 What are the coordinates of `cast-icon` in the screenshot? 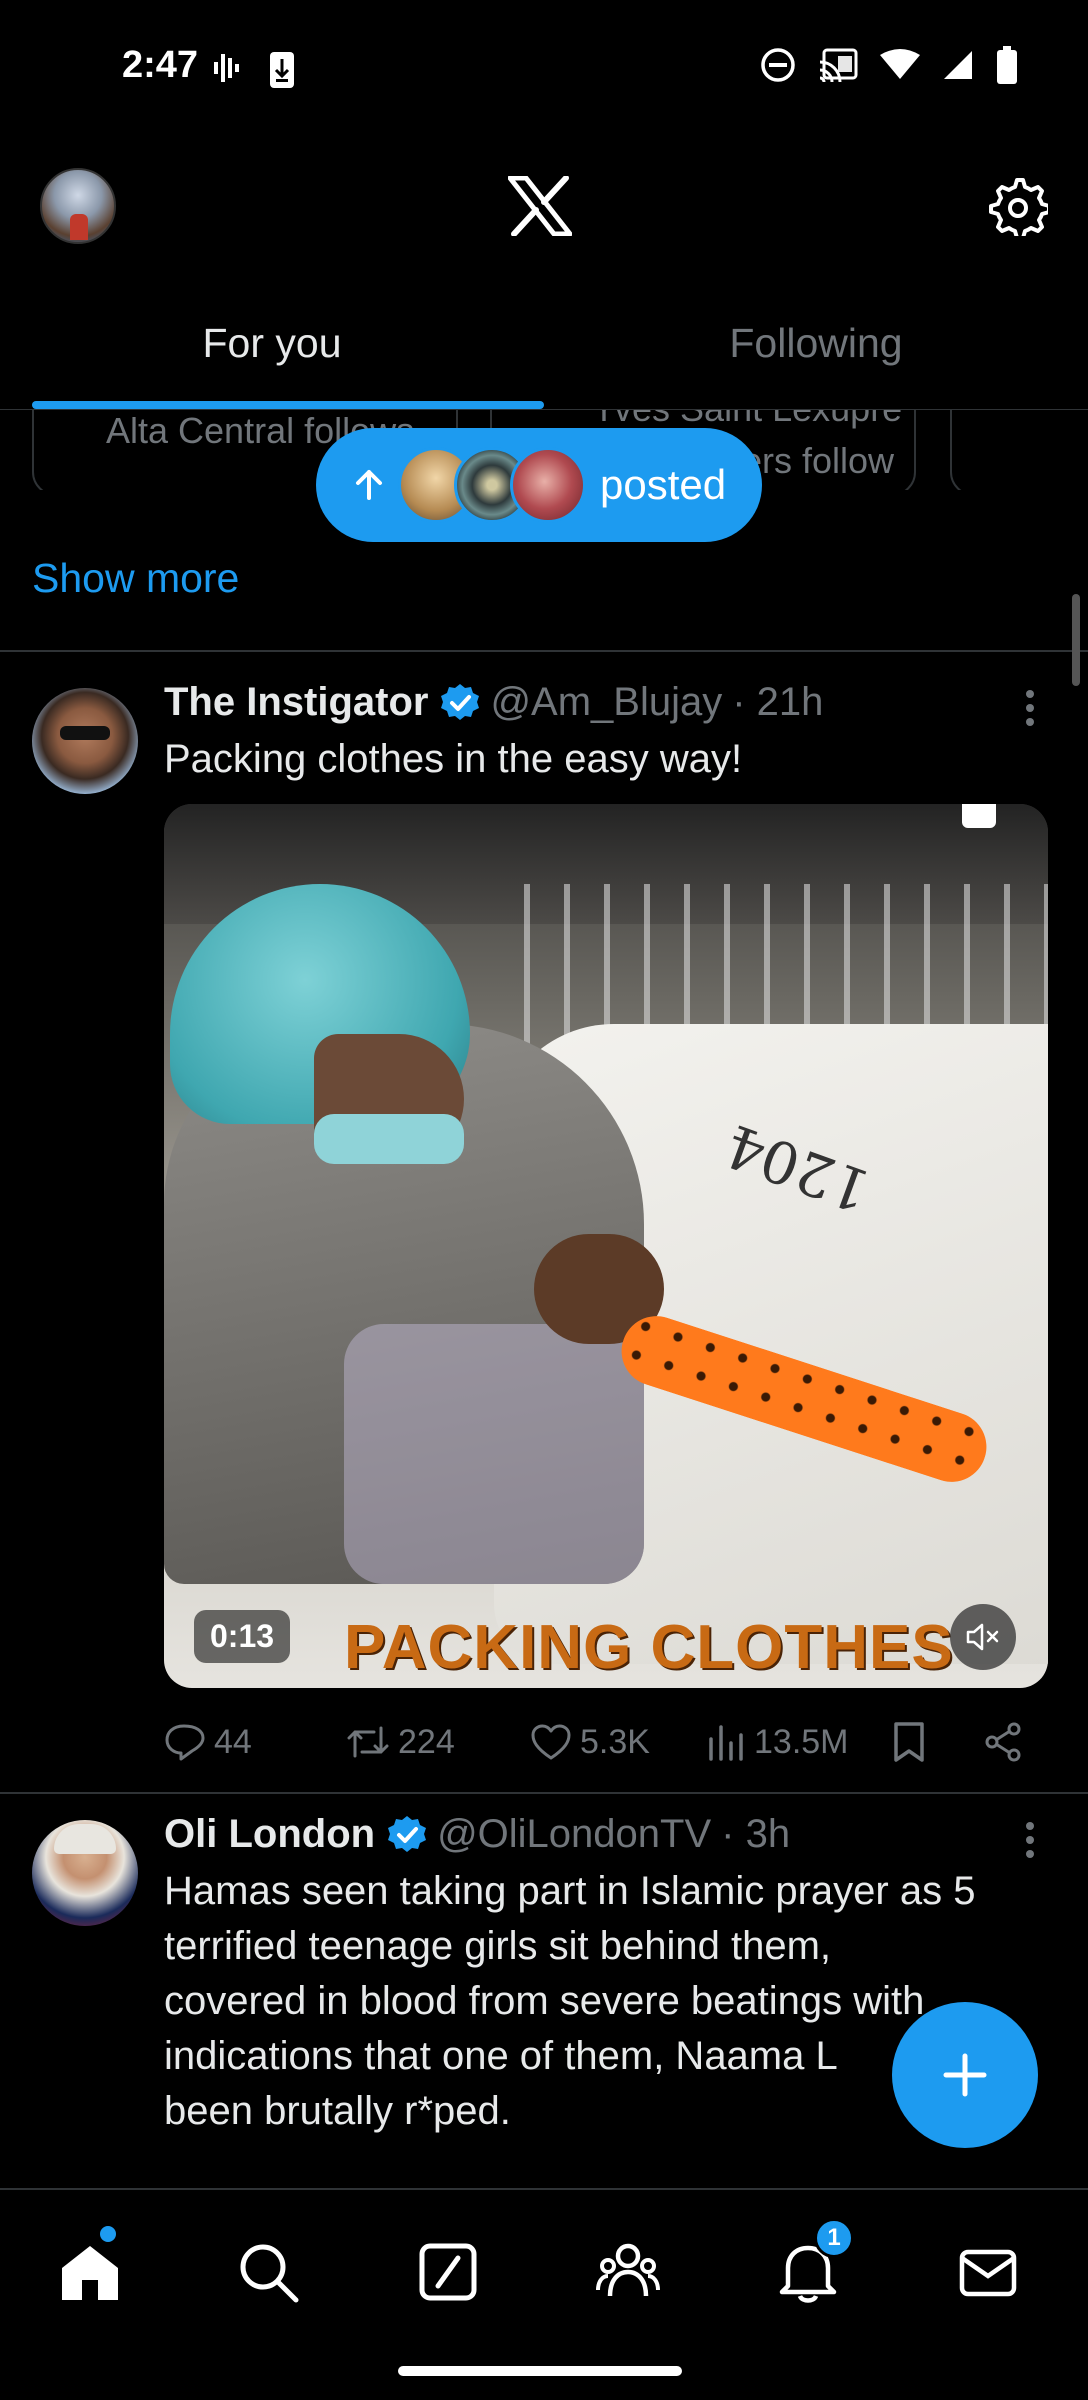 It's located at (838, 65).